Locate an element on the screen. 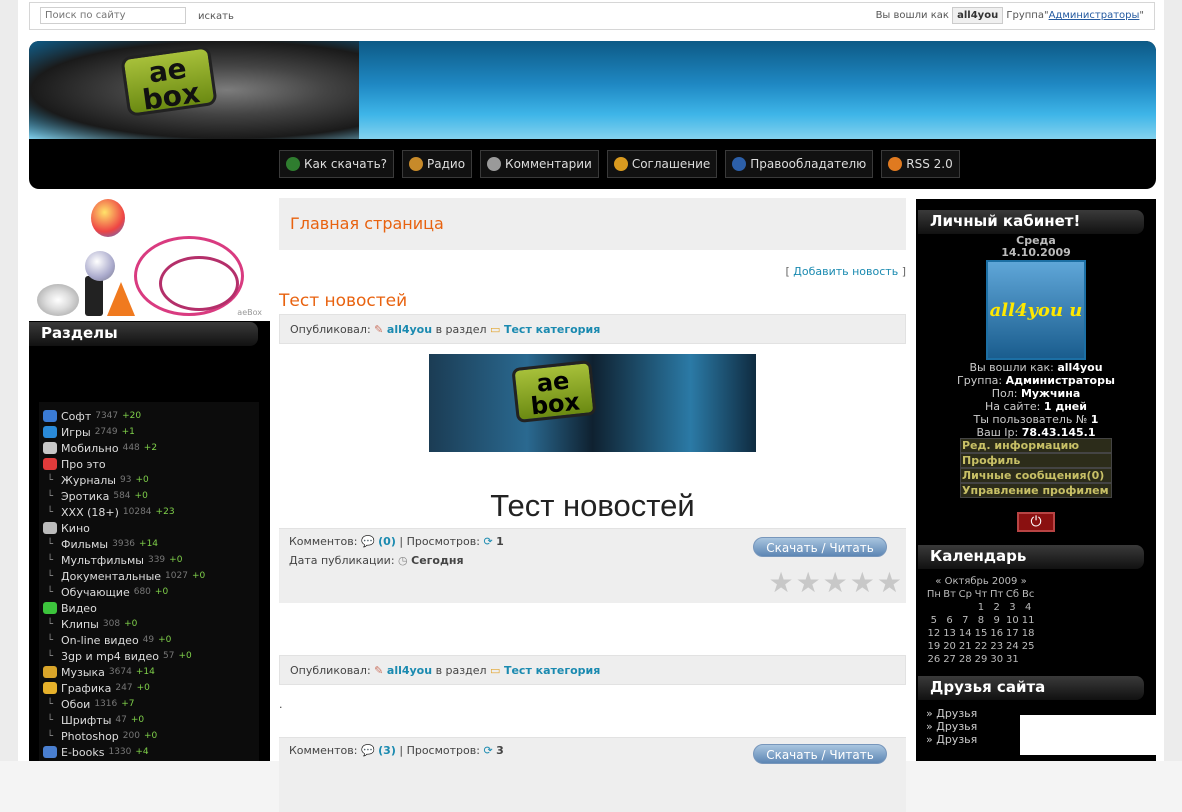  calendar-day is located at coordinates (1028, 659).